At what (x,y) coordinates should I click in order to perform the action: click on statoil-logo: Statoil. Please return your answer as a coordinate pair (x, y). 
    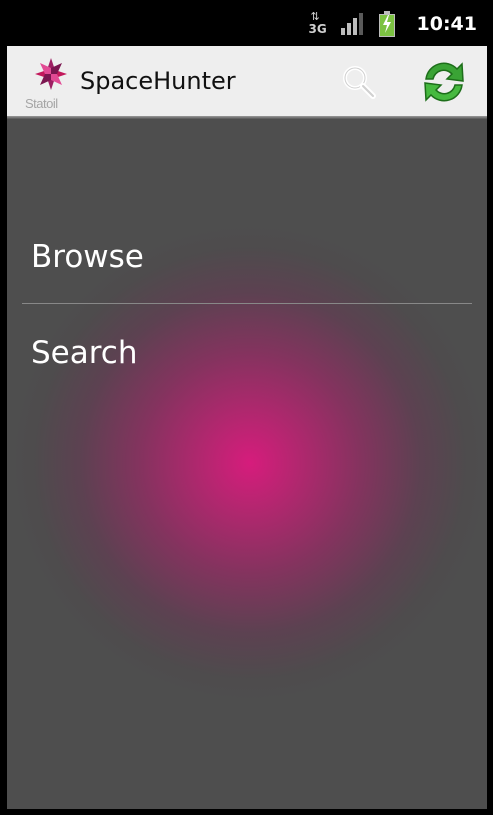
    Looking at the image, I should click on (47, 84).